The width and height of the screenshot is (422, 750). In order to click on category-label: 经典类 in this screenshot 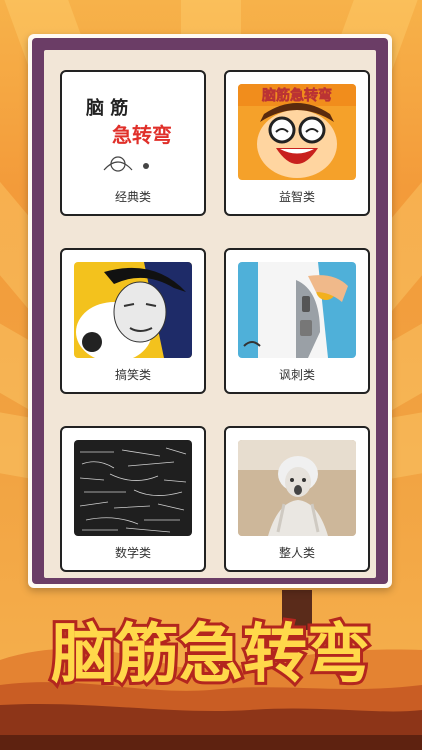, I will do `click(132, 197)`.